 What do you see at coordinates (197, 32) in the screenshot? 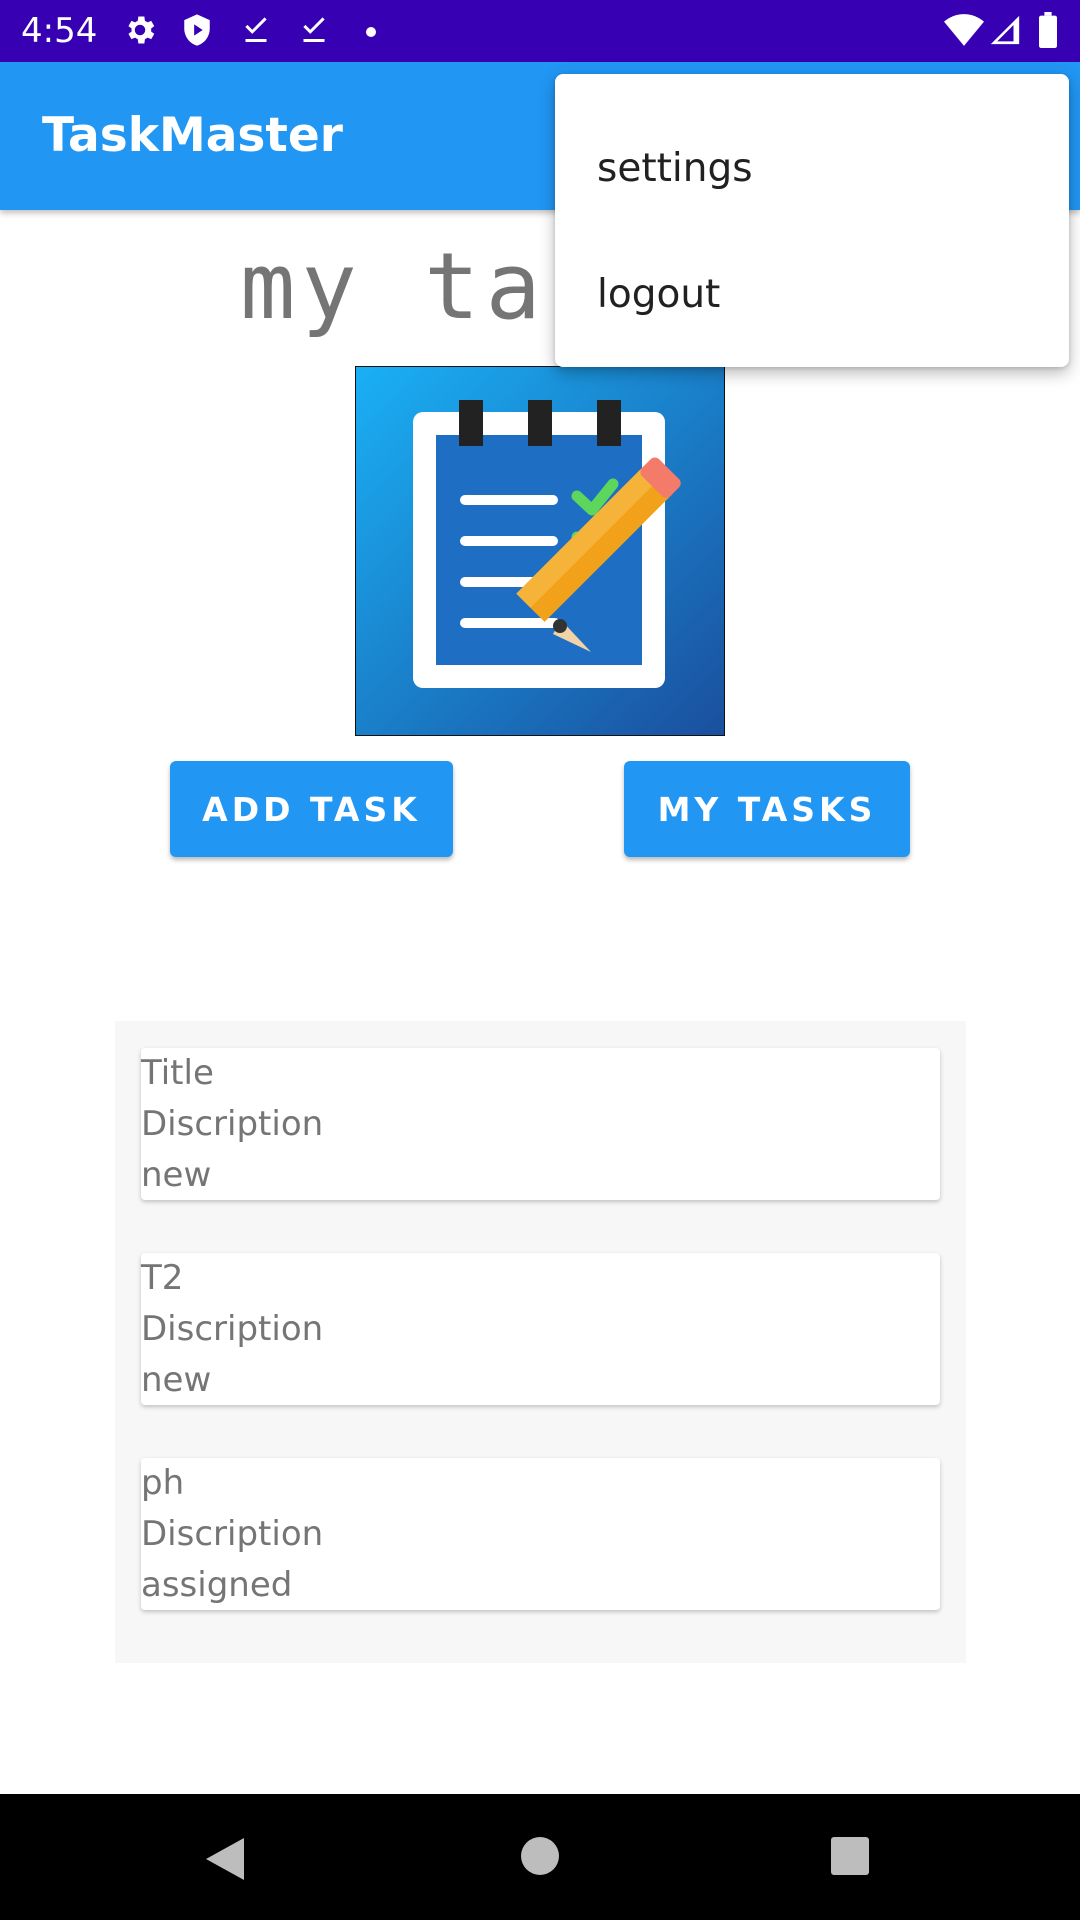
I see `shield-icon` at bounding box center [197, 32].